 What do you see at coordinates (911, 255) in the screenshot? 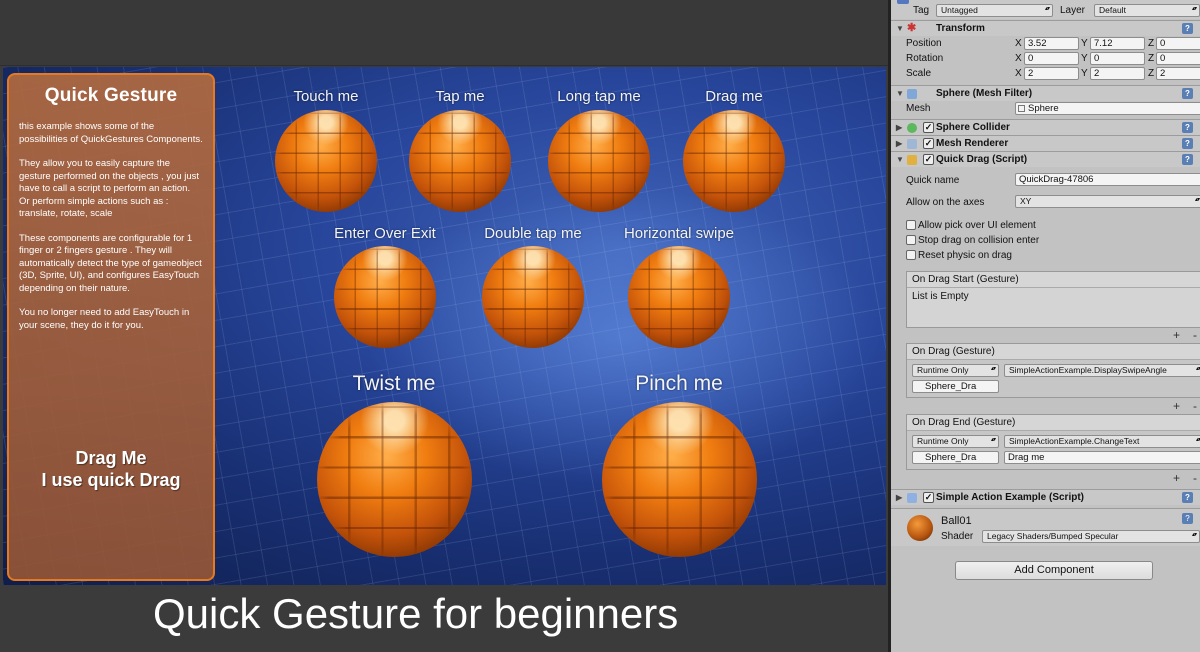
I see `reset-physic-checkbox` at bounding box center [911, 255].